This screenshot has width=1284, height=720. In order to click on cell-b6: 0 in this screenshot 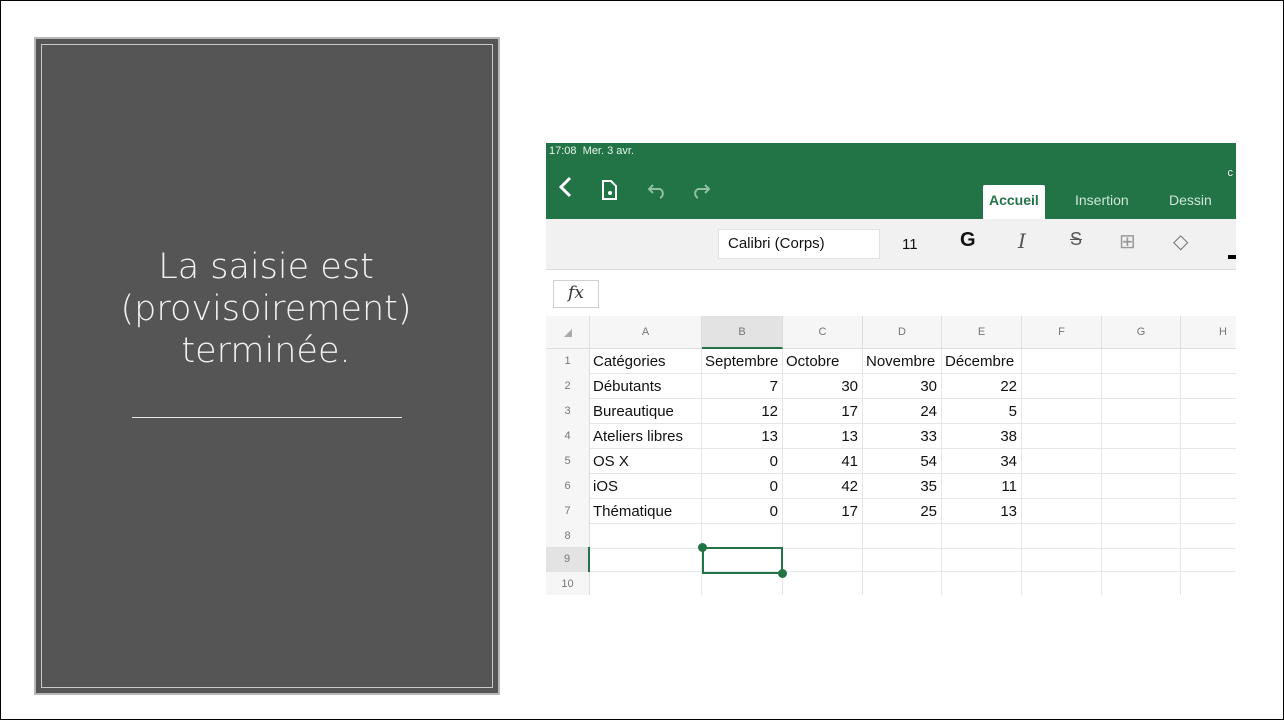, I will do `click(742, 486)`.